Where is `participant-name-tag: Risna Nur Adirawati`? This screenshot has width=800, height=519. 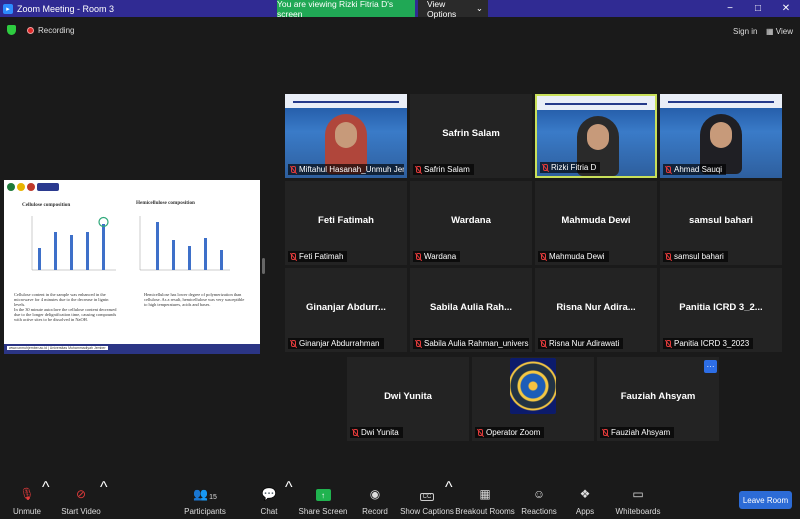 participant-name-tag: Risna Nur Adirawati is located at coordinates (581, 343).